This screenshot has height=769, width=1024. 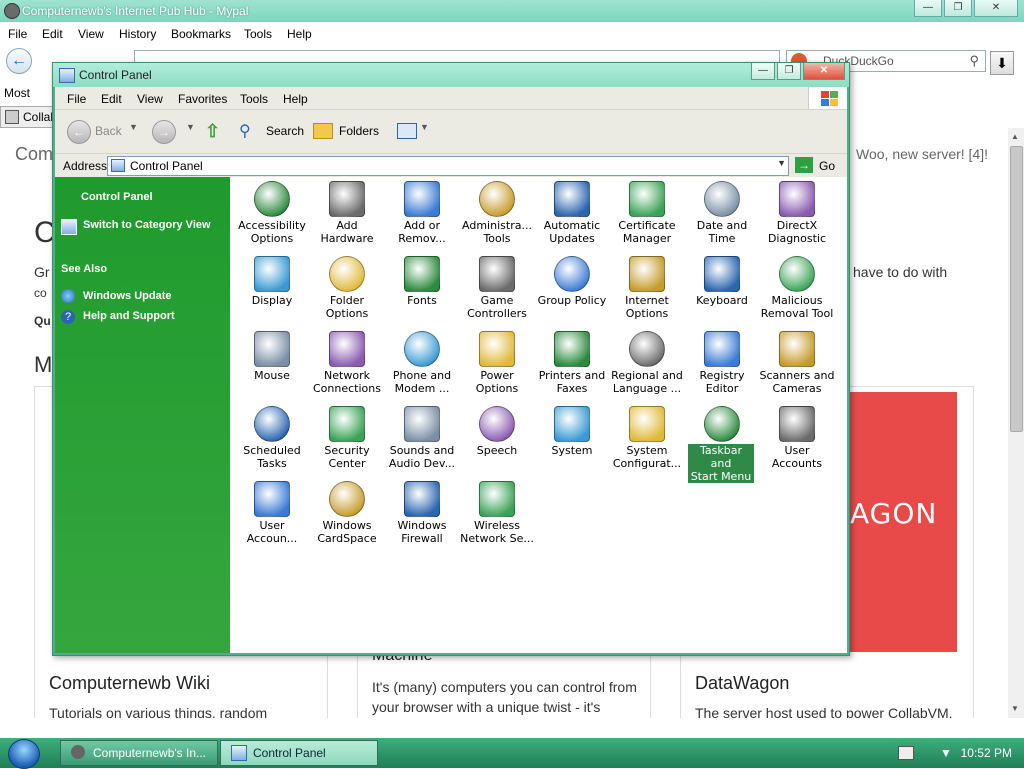 I want to click on cp-item-keyboard: Keyboard, so click(x=722, y=290).